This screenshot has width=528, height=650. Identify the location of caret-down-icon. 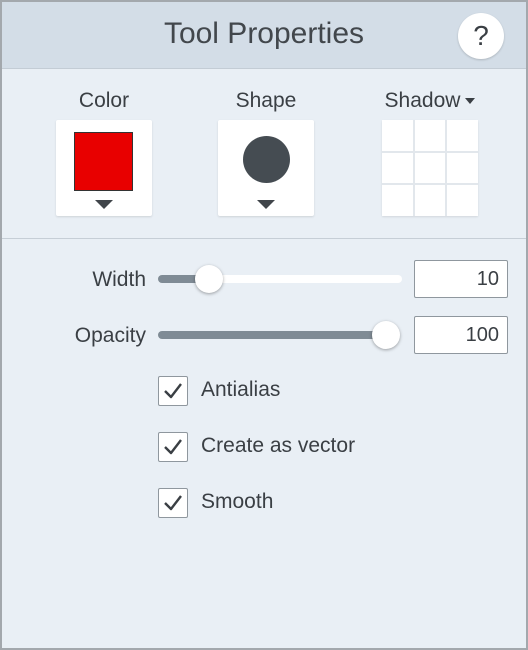
(470, 101).